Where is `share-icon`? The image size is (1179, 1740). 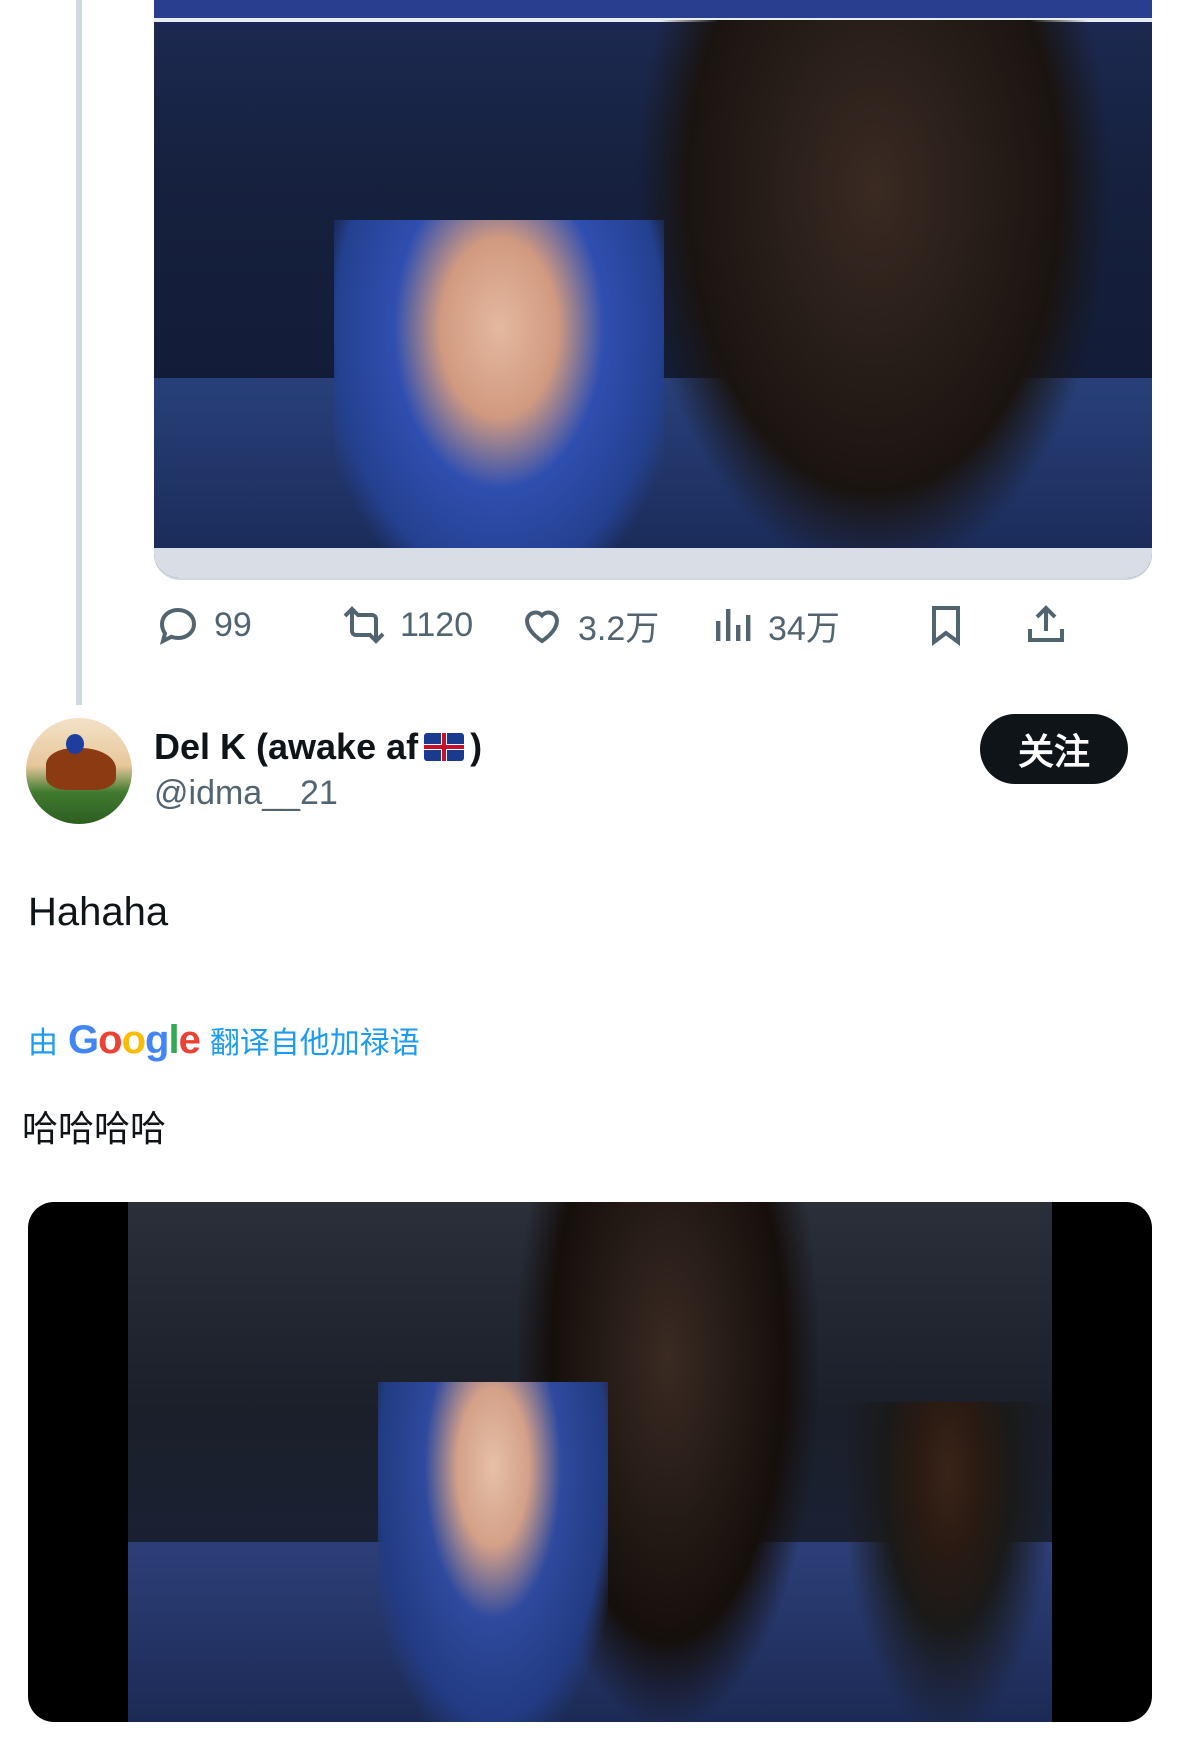 share-icon is located at coordinates (1046, 623).